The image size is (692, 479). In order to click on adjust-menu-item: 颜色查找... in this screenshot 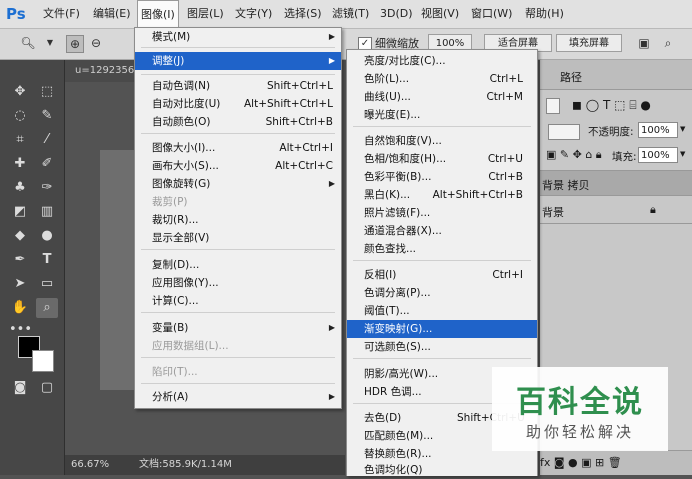, I will do `click(442, 249)`.